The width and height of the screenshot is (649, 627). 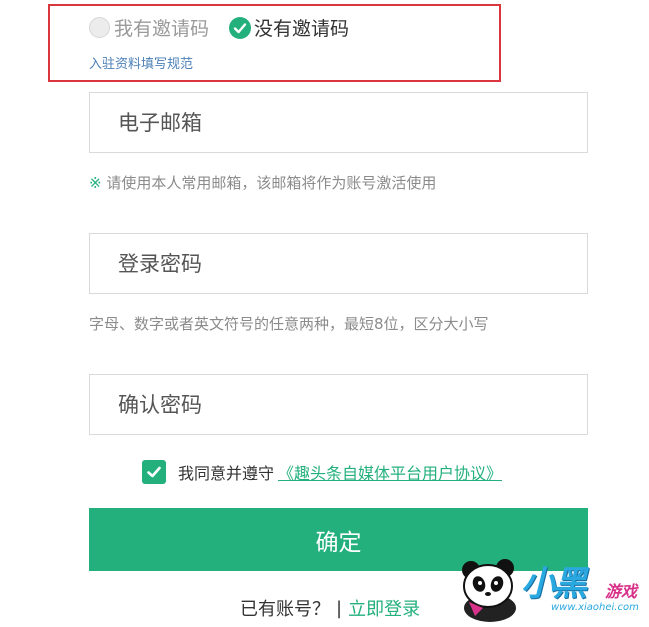 I want to click on agreement-row: 我同意并遵守 《趣头条自媒体平台用户协议》, so click(x=322, y=472).